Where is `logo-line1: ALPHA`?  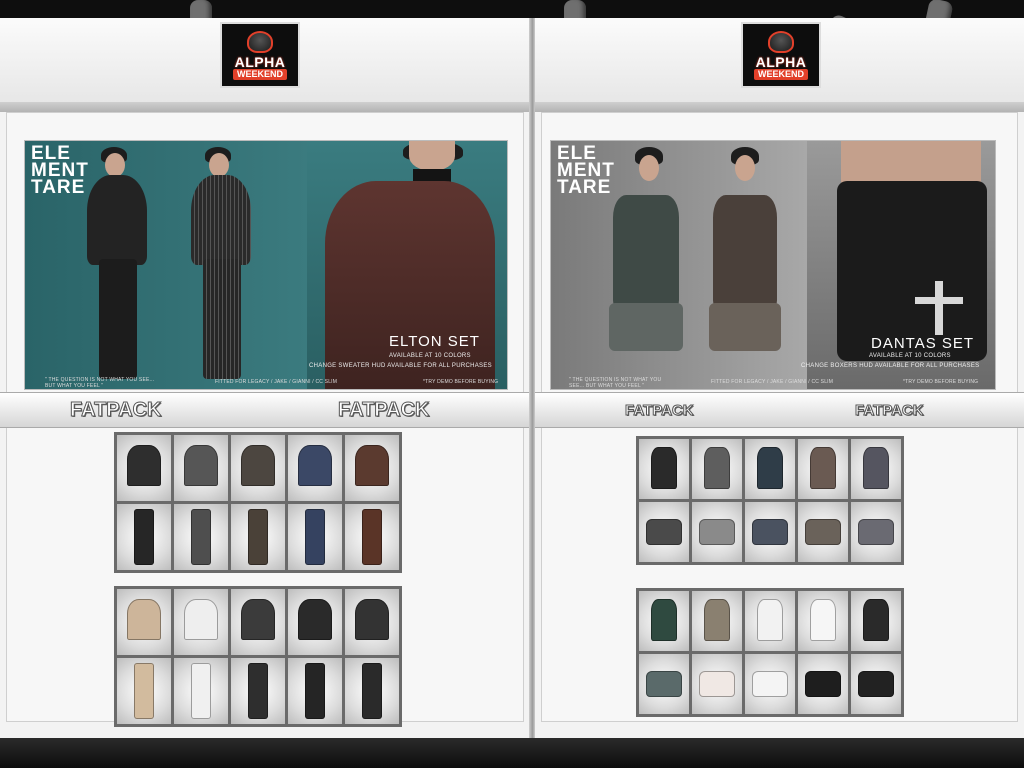
logo-line1: ALPHA is located at coordinates (781, 61).